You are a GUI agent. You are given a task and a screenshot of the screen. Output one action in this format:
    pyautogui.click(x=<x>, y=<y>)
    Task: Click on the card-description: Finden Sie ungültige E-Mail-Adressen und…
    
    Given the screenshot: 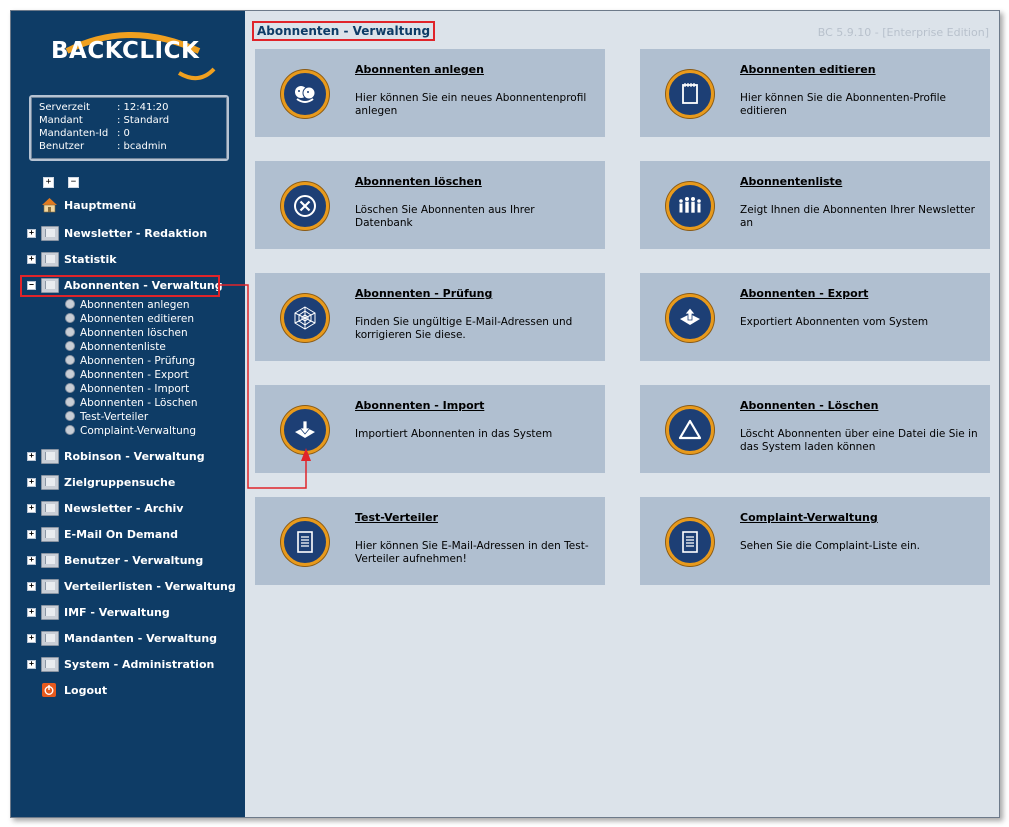 What is the action you would take?
    pyautogui.click(x=464, y=328)
    